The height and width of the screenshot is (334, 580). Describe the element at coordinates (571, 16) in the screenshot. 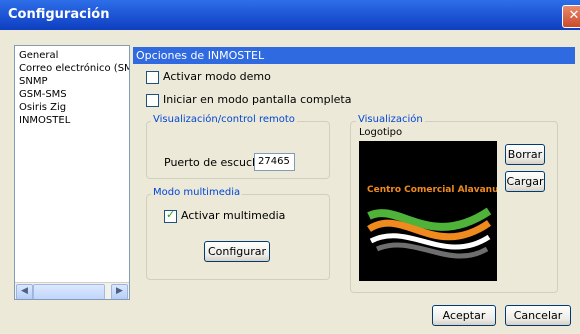

I see `close-button: ✕` at that location.